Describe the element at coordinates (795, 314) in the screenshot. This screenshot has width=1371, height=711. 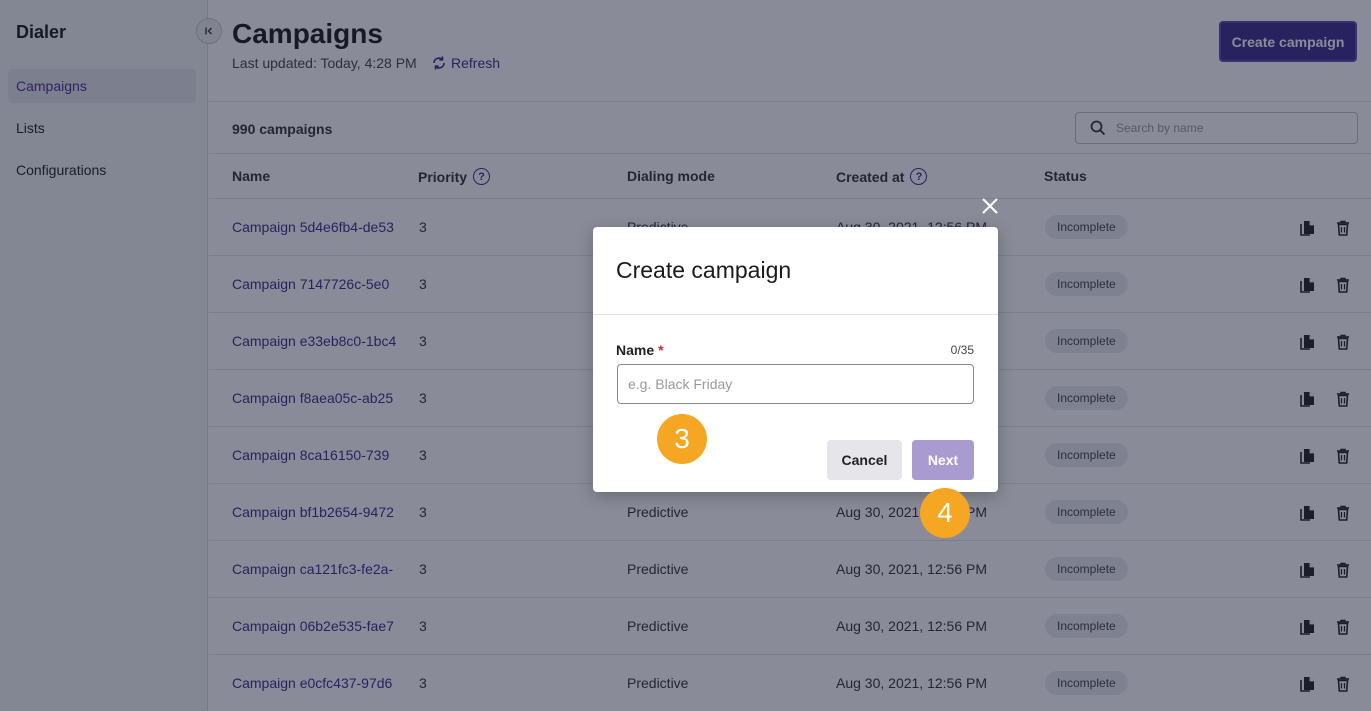
I see `modal-divider` at that location.